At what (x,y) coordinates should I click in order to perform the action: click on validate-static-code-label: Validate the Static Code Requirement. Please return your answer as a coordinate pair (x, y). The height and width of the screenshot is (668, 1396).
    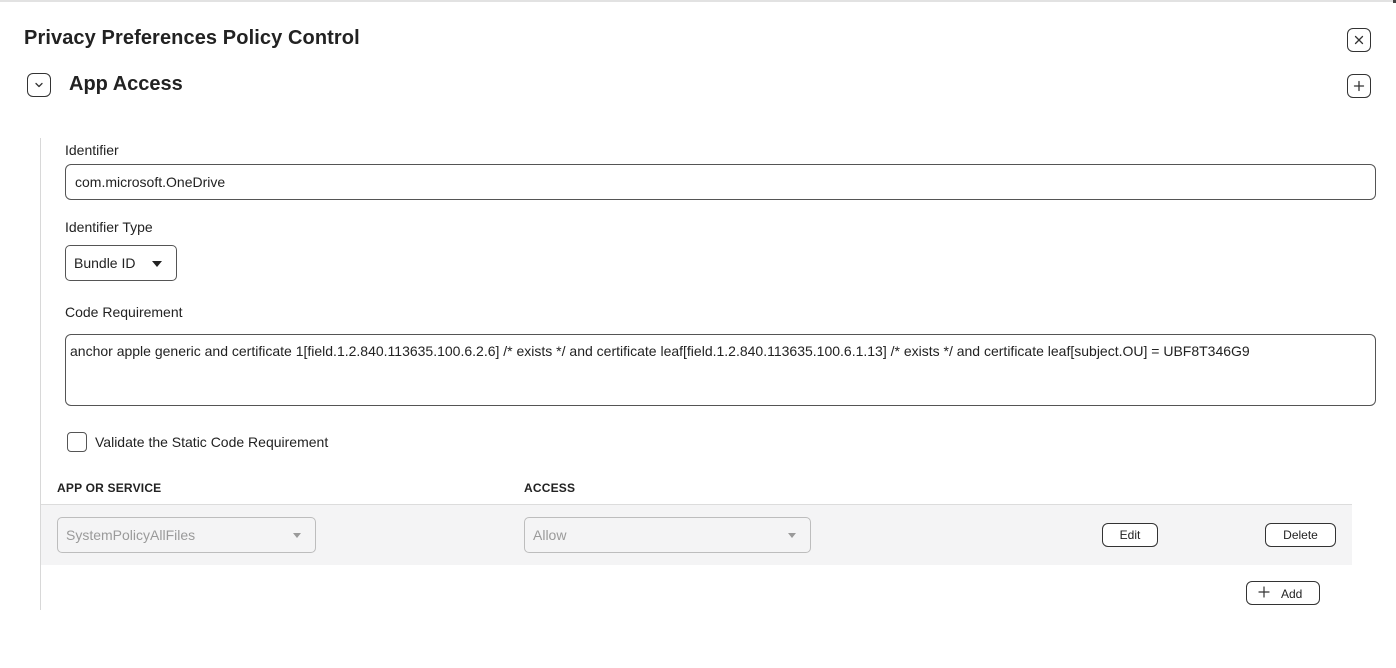
    Looking at the image, I should click on (212, 442).